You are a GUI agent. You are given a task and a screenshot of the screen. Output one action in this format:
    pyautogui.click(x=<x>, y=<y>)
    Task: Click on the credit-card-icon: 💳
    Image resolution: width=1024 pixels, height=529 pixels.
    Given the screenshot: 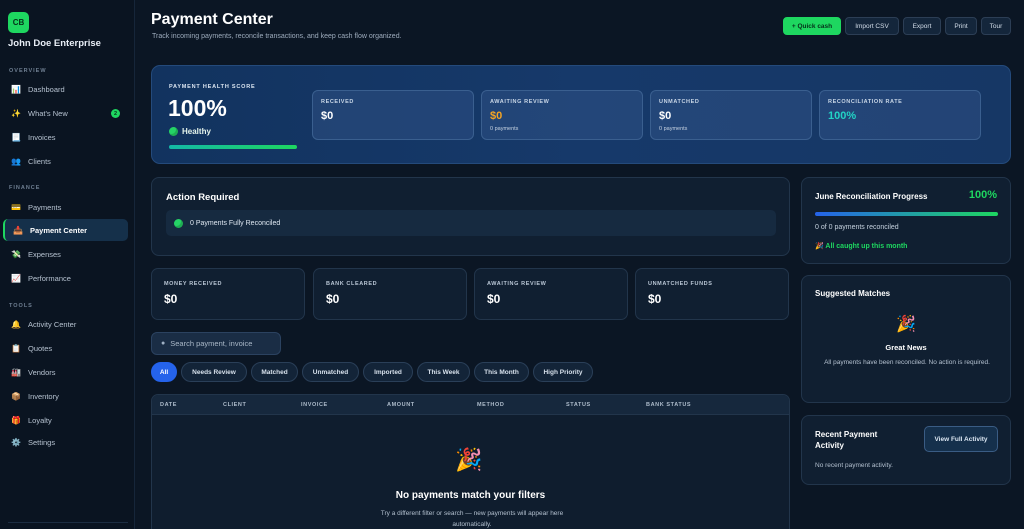 What is the action you would take?
    pyautogui.click(x=16, y=207)
    